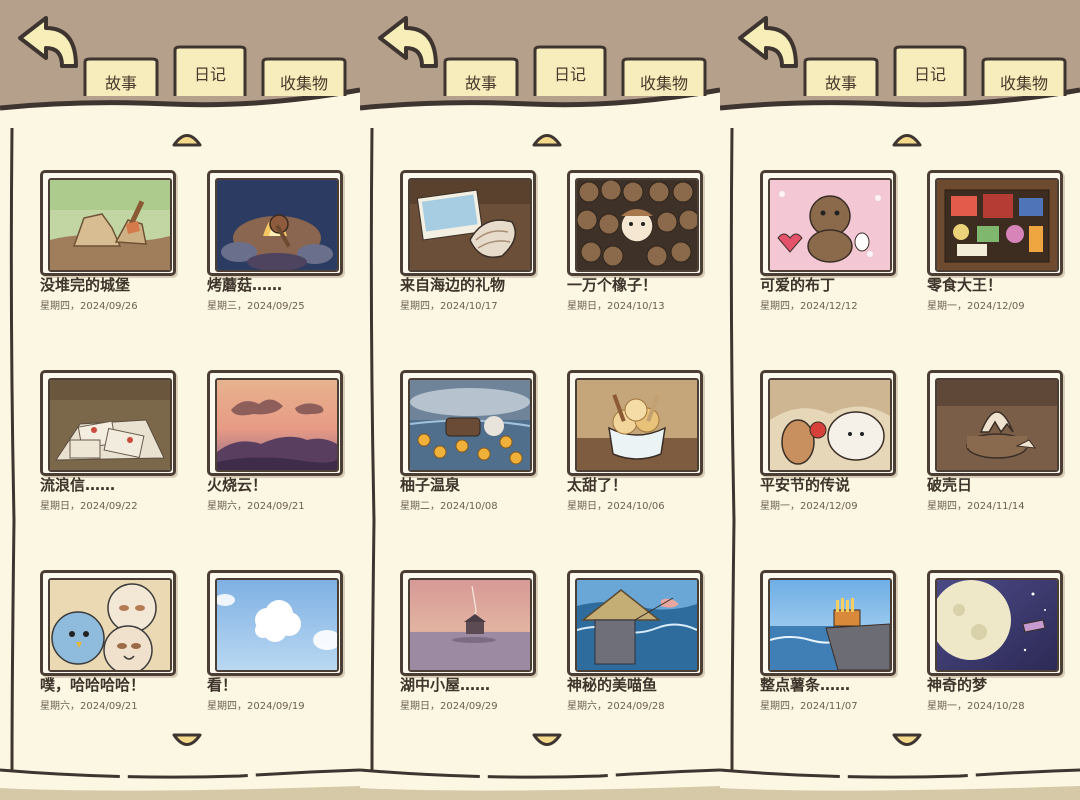 The width and height of the screenshot is (1080, 800). I want to click on diary-entry: 神秘的美喵鱼 星期六，2024/09/28, so click(637, 642).